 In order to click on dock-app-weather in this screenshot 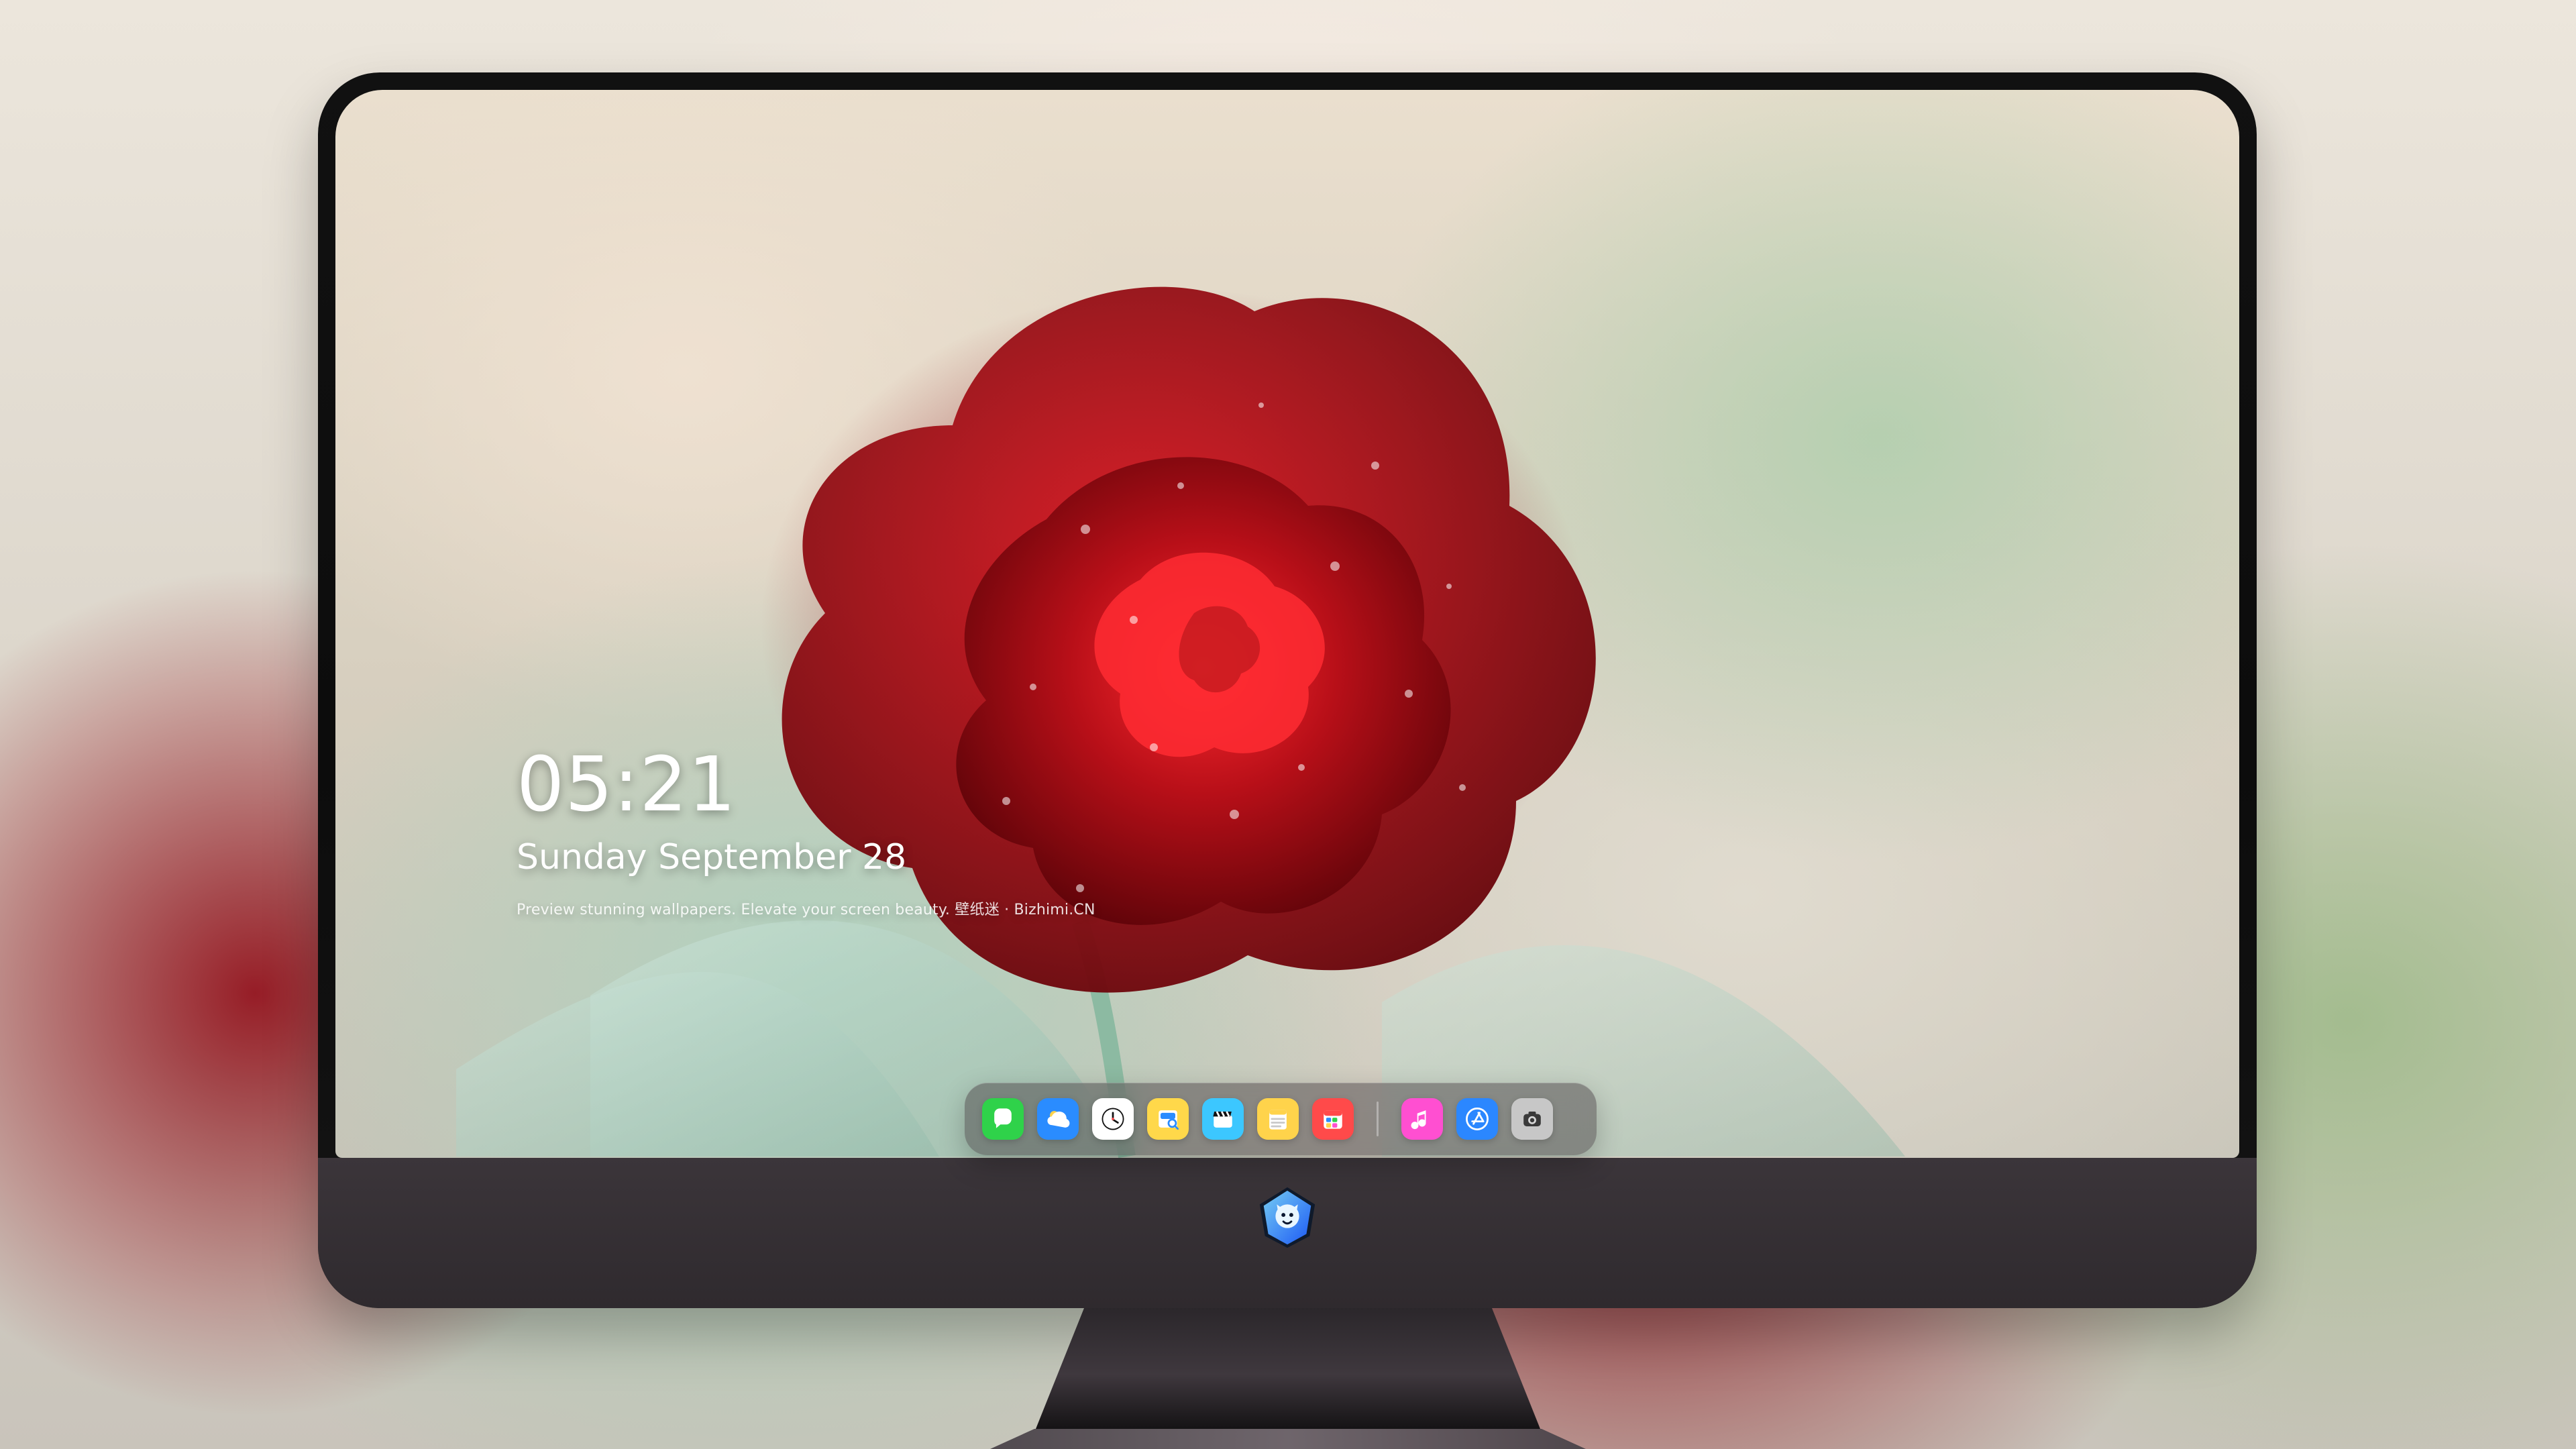, I will do `click(1058, 1119)`.